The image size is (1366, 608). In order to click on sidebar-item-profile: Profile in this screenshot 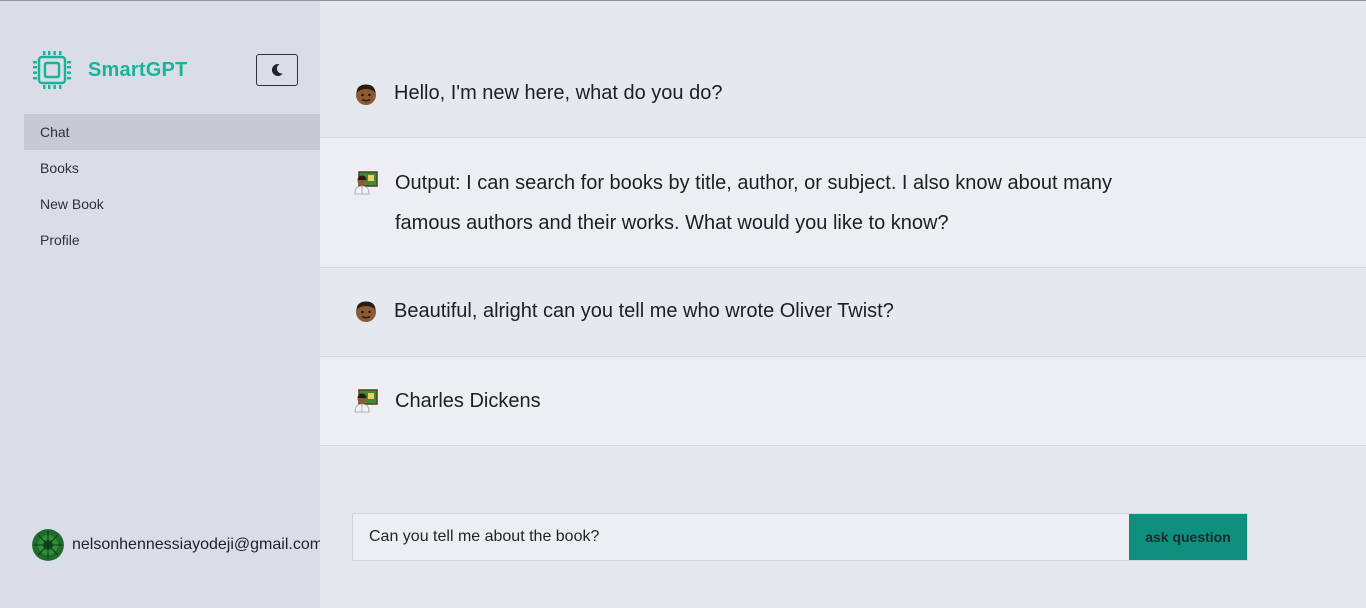, I will do `click(172, 240)`.